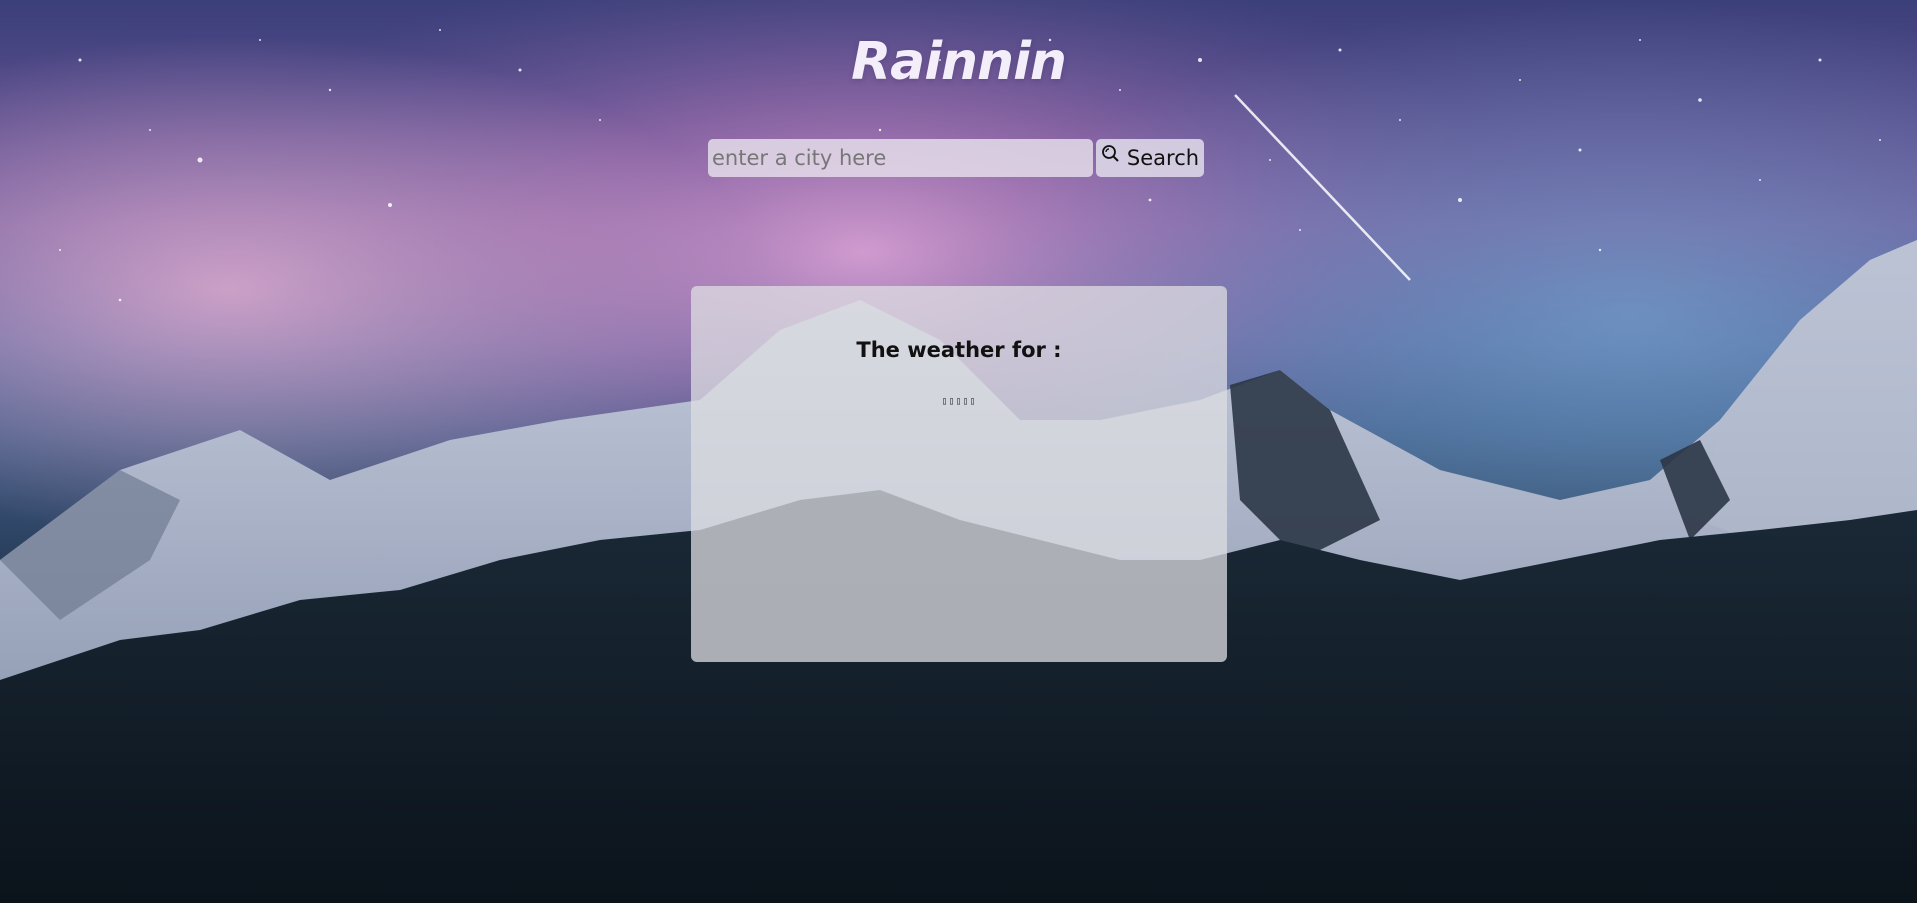  What do you see at coordinates (900, 158) in the screenshot?
I see `city-search-input` at bounding box center [900, 158].